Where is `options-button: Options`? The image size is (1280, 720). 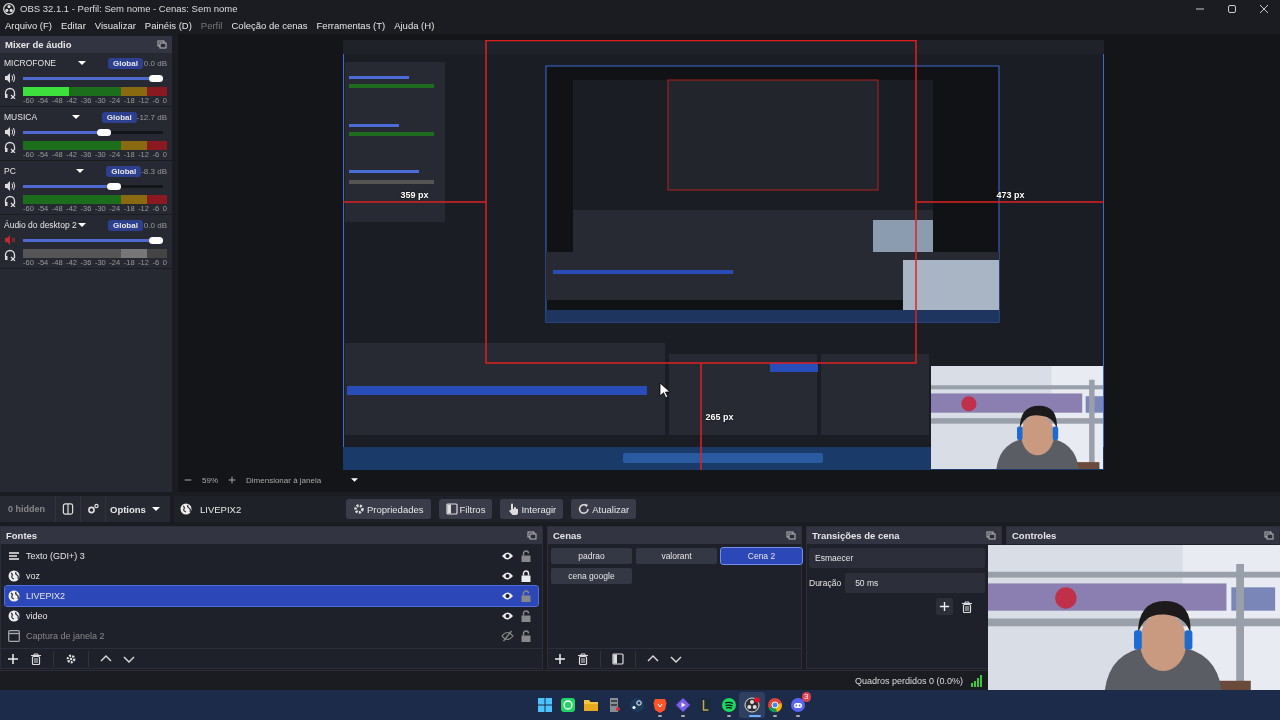 options-button: Options is located at coordinates (134, 509).